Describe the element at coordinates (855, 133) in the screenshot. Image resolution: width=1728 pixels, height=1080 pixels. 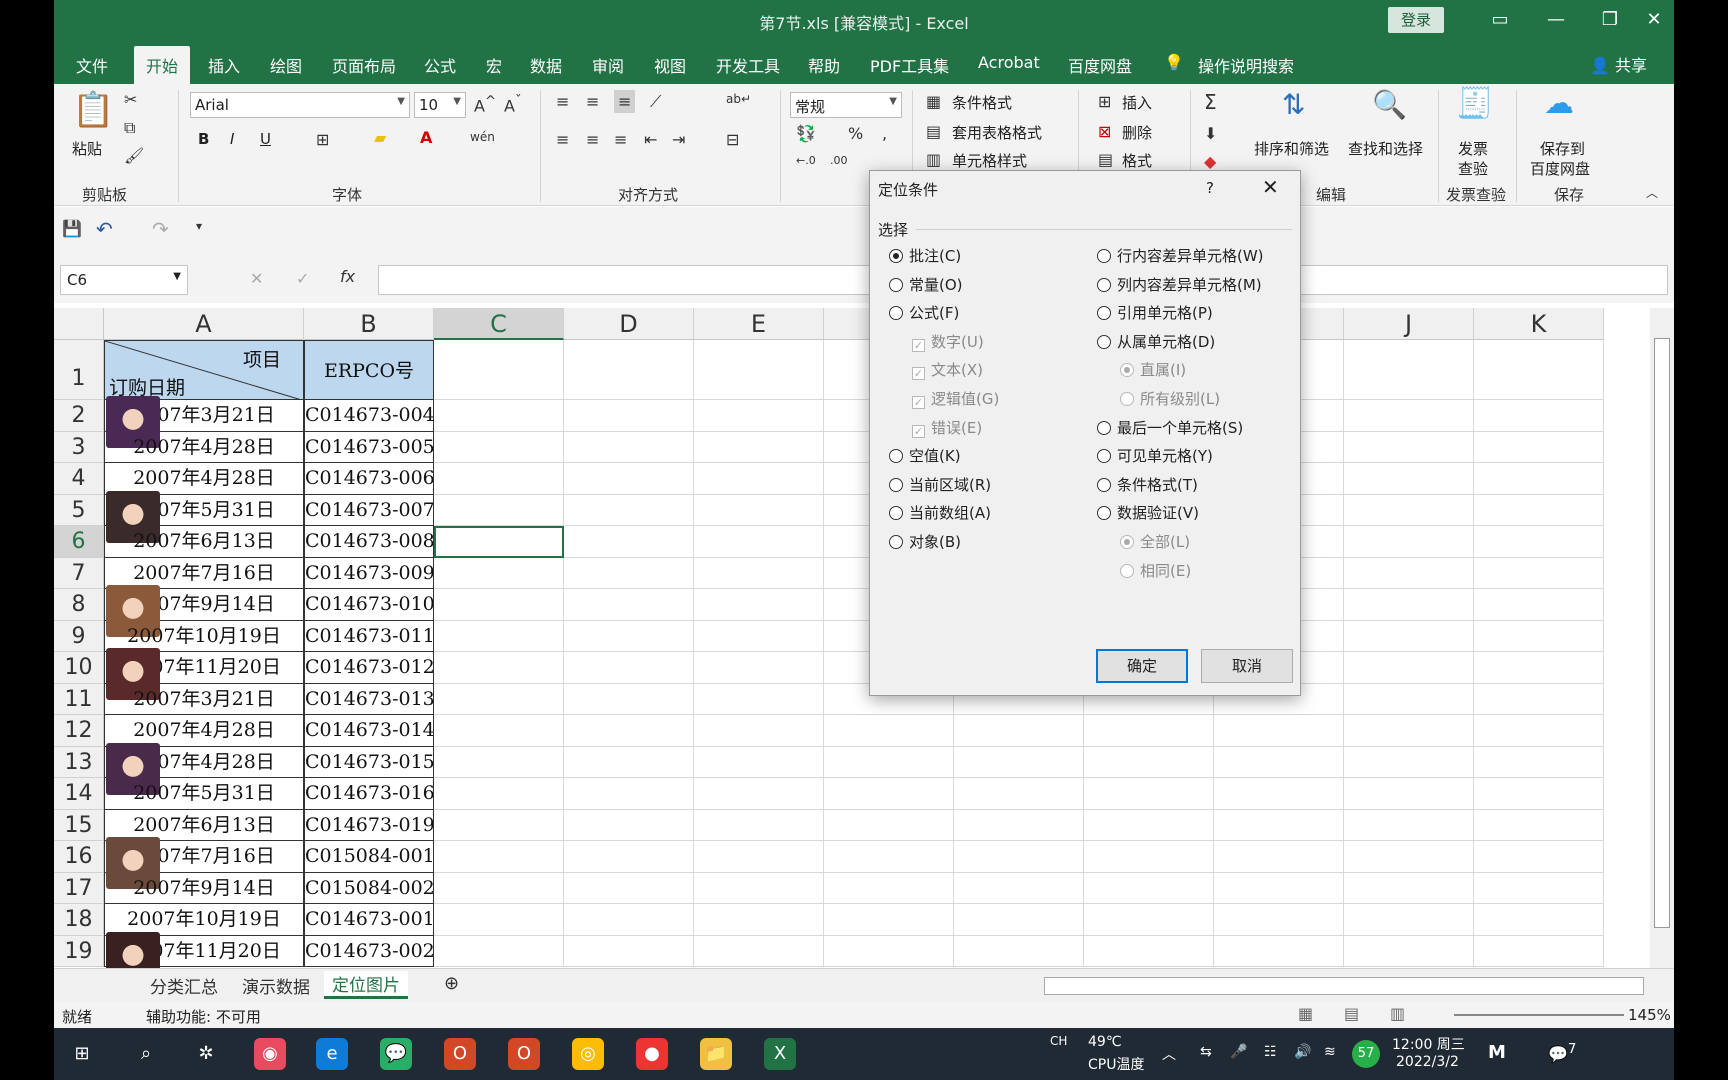
I see `percent-icon: %` at that location.